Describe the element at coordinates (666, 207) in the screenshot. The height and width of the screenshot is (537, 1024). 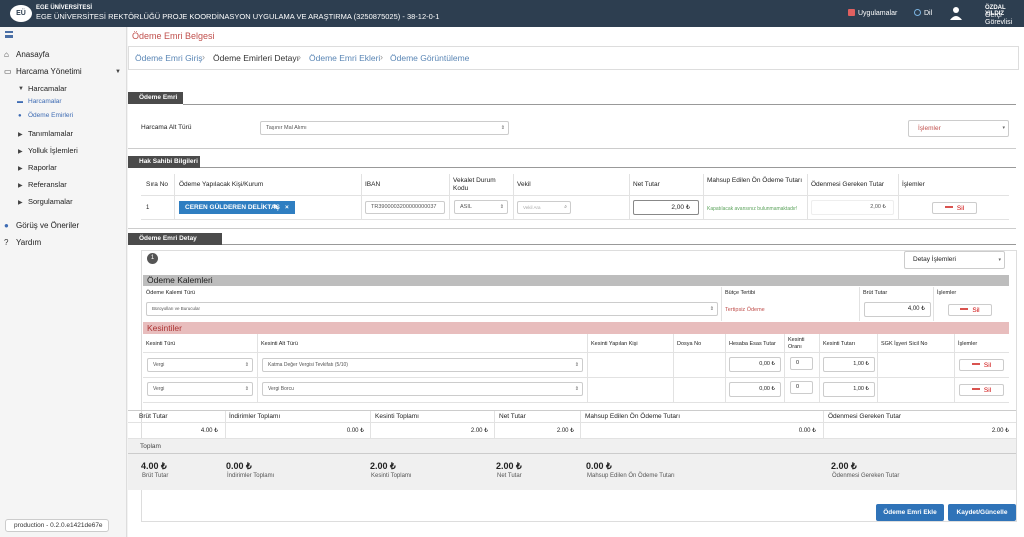
I see `net-tutar-input: 2,00 ₺` at that location.